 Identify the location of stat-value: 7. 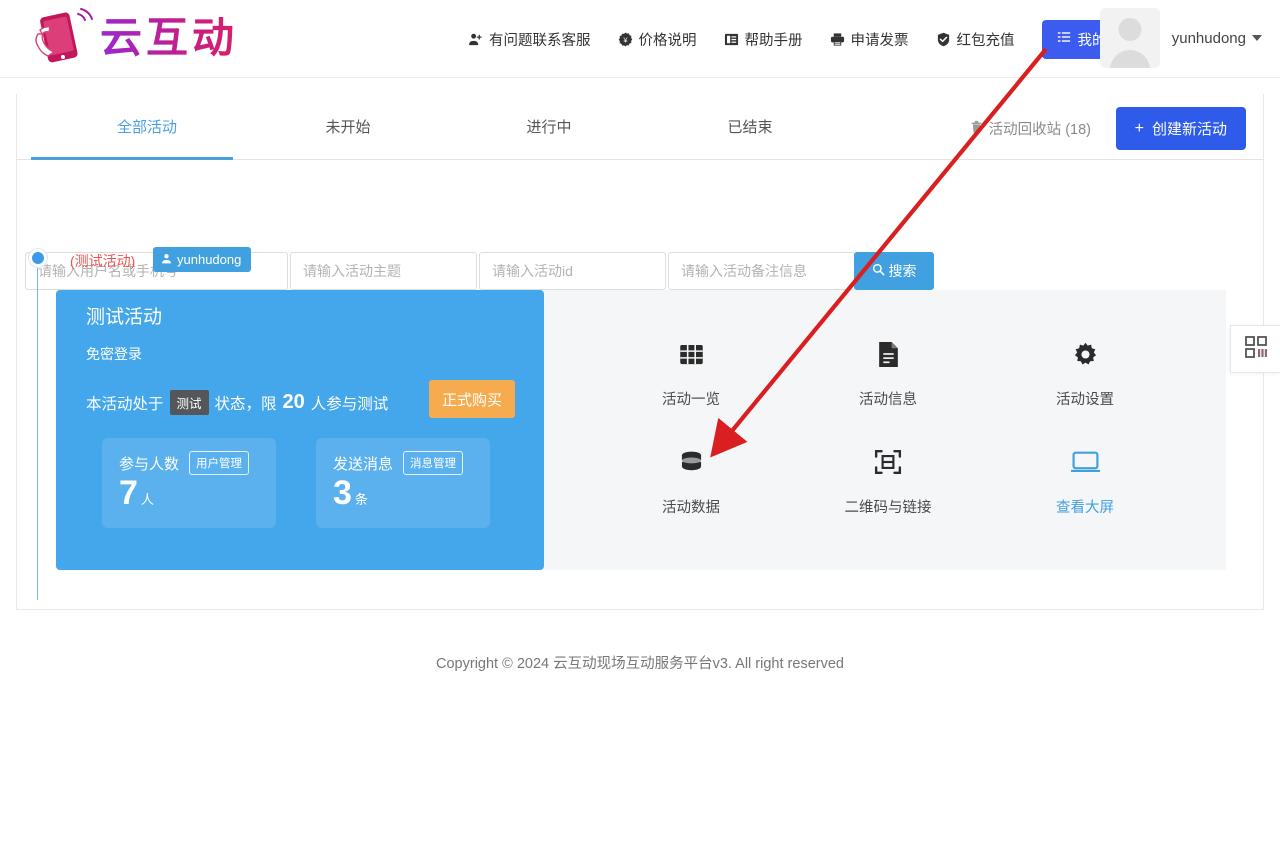
(128, 493).